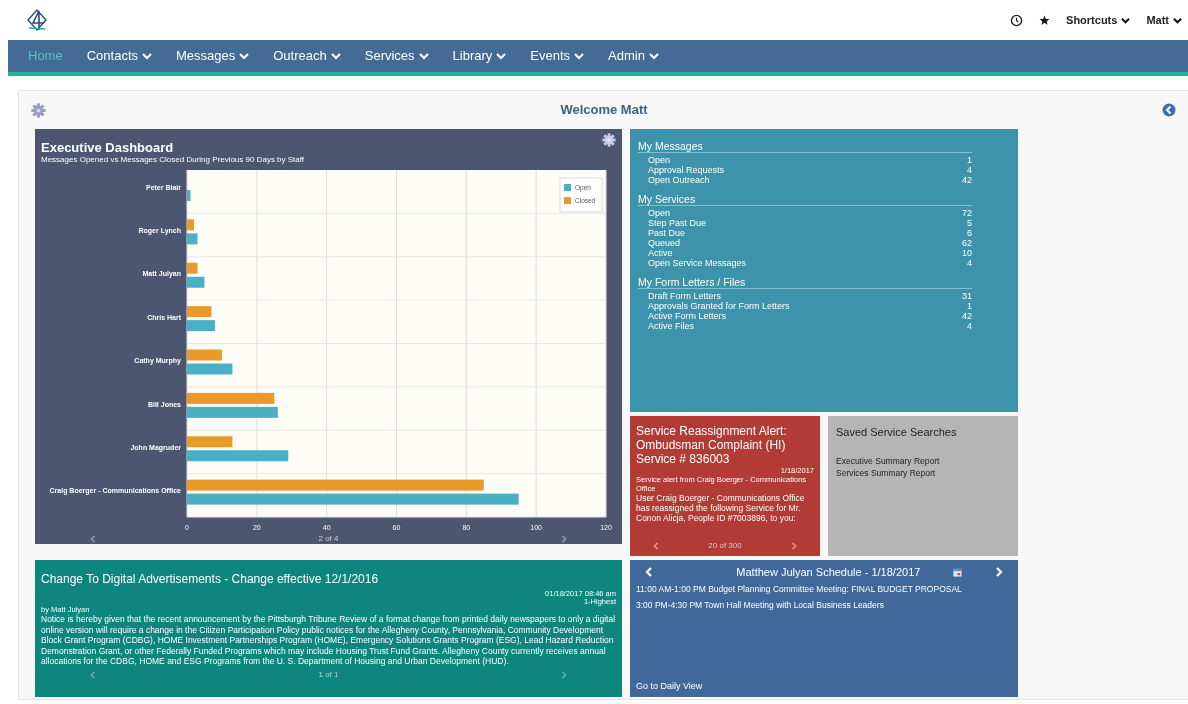 The image size is (1188, 704). I want to click on search-link: Executive Summary Report, so click(923, 460).